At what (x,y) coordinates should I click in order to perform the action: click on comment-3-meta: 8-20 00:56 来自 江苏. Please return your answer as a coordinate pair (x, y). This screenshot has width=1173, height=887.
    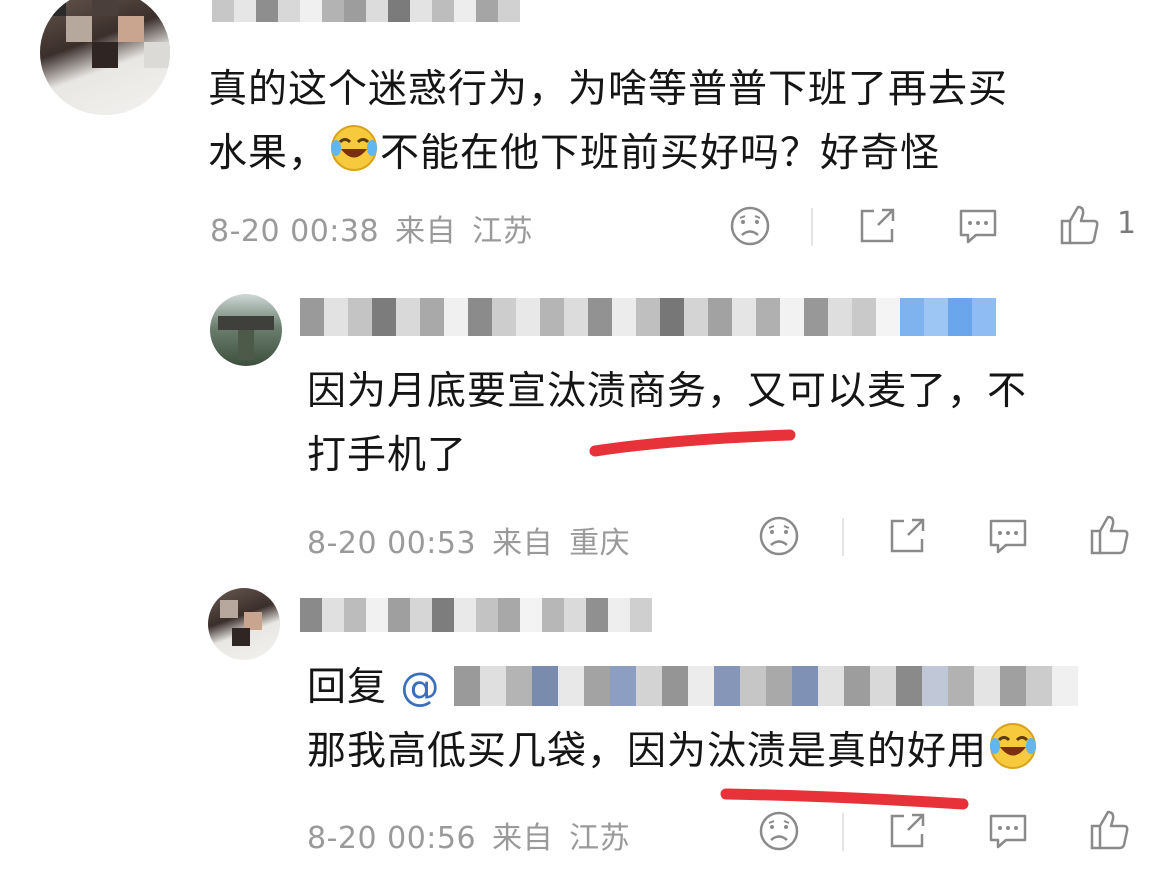
    Looking at the image, I should click on (468, 835).